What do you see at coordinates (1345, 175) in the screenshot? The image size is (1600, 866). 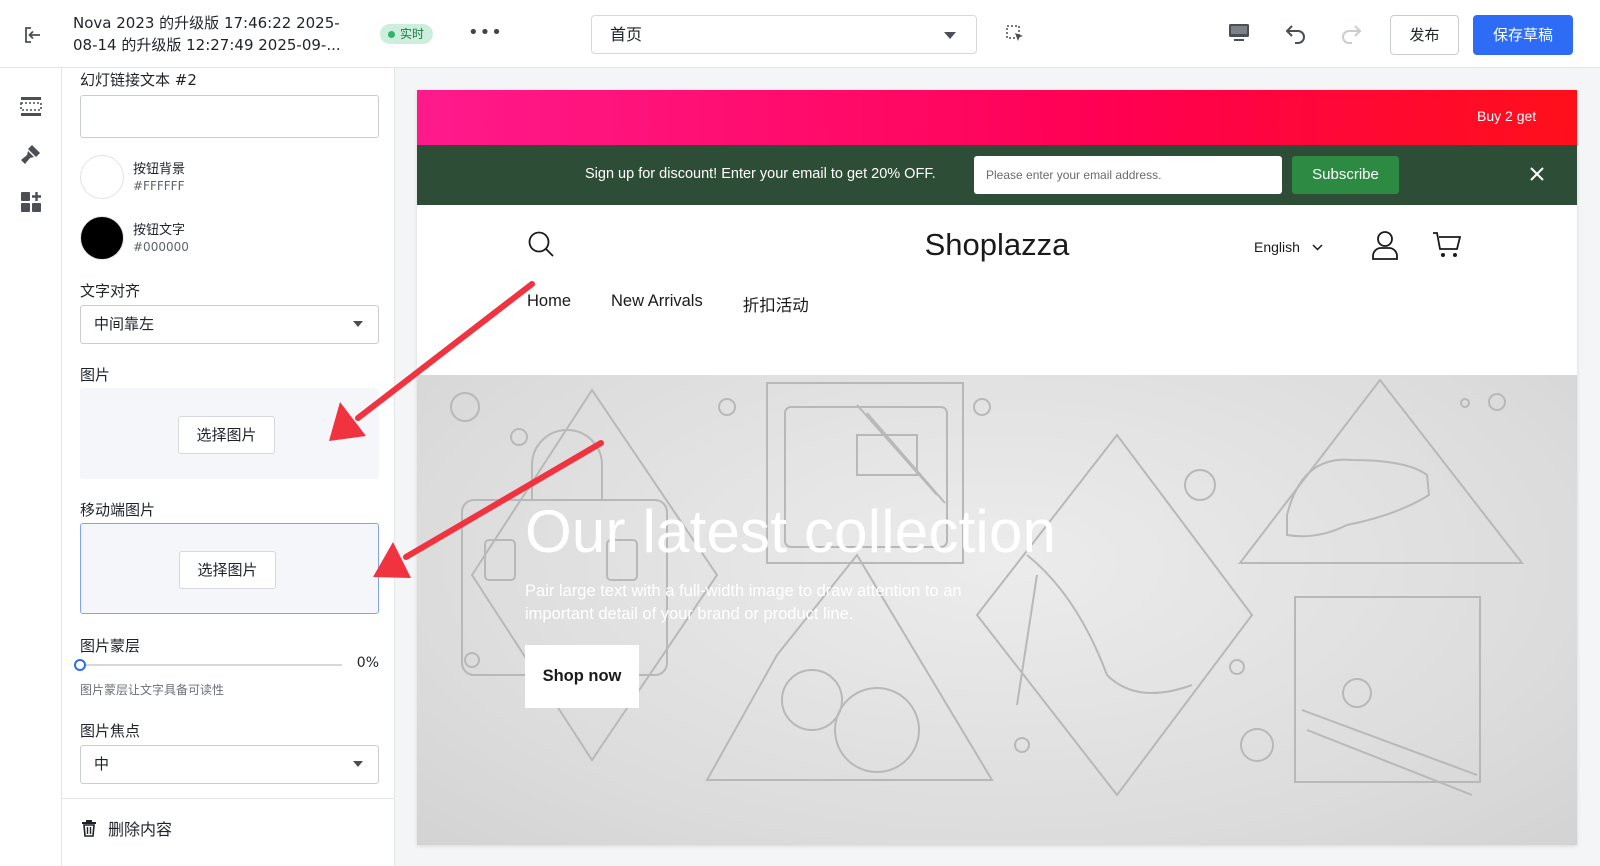 I see `subscribe-button: Subscribe` at bounding box center [1345, 175].